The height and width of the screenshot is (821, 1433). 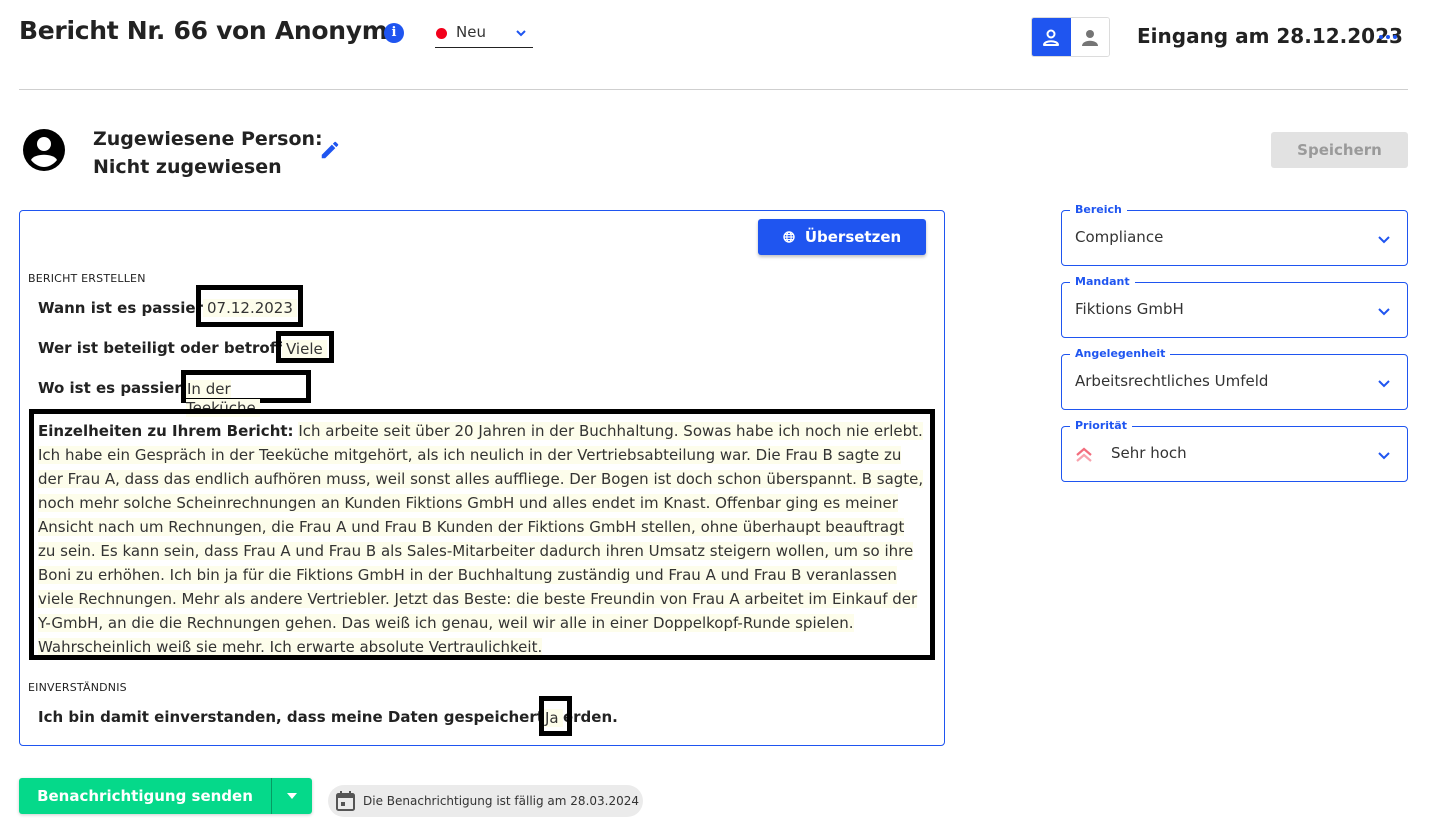 I want to click on field-label: Bereich, so click(x=1098, y=209).